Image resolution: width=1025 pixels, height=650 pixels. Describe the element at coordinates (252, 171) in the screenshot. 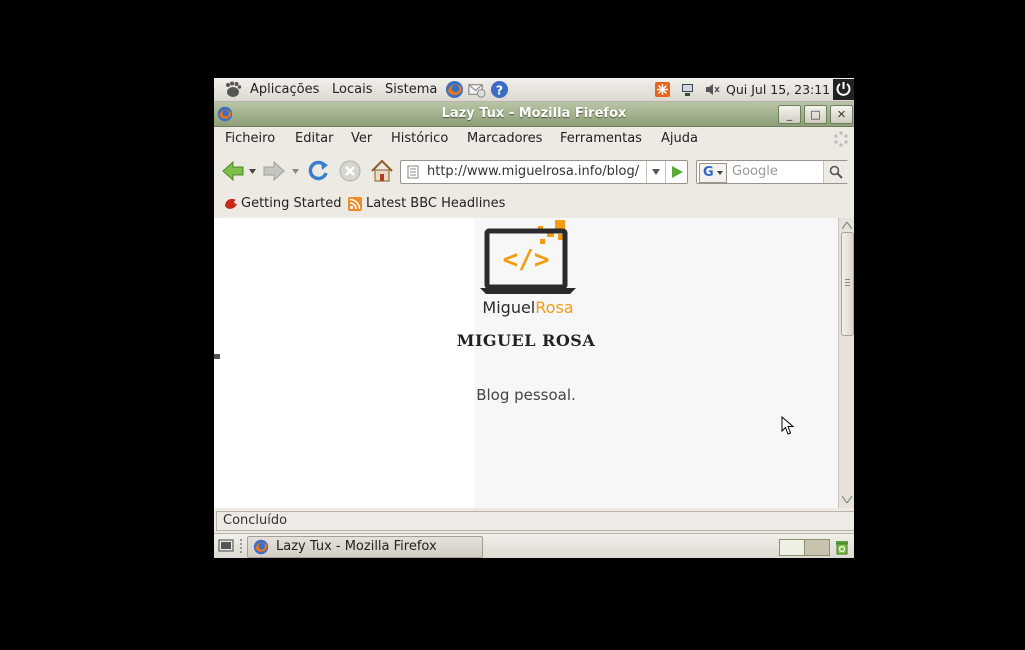

I see `back-history-chevron-icon` at that location.